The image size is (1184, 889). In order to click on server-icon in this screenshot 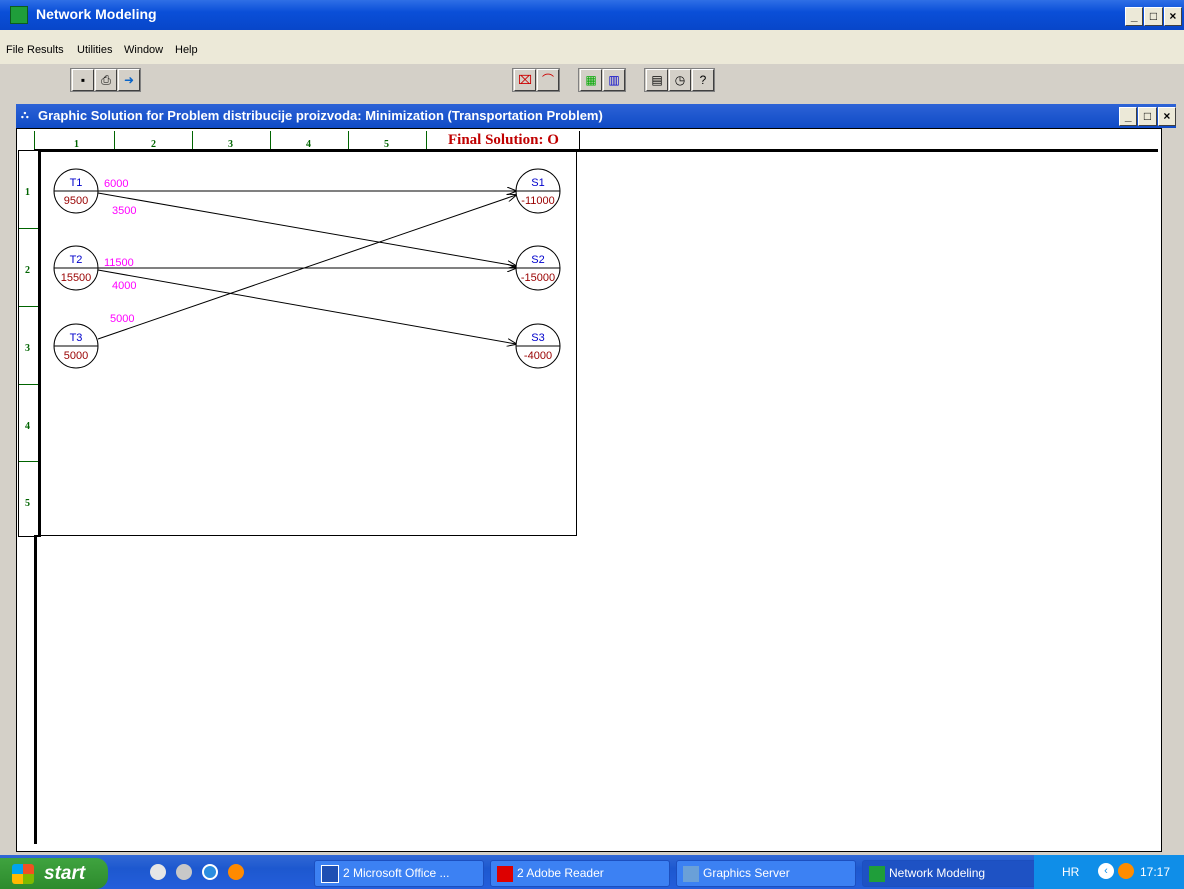, I will do `click(691, 873)`.